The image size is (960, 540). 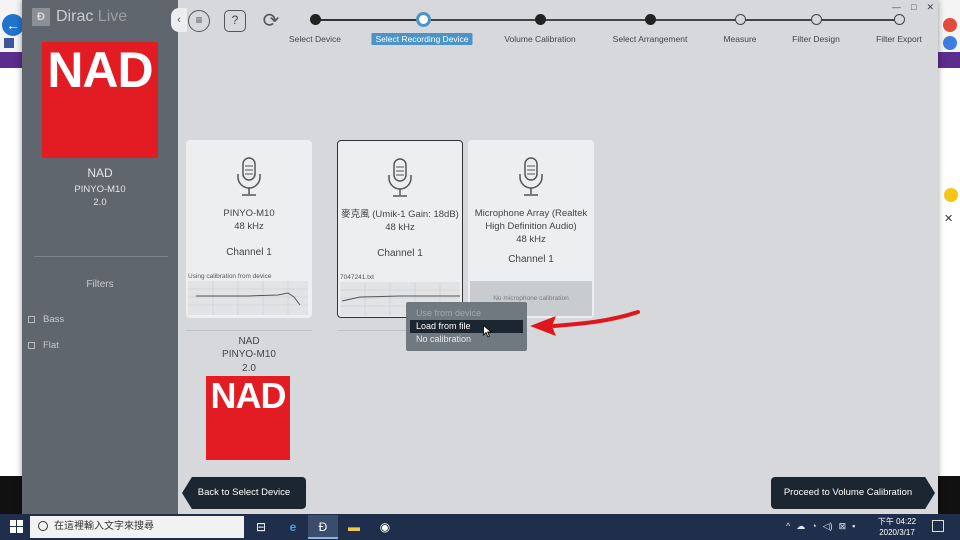 What do you see at coordinates (249, 341) in the screenshot?
I see `output-device-brand: NAD` at bounding box center [249, 341].